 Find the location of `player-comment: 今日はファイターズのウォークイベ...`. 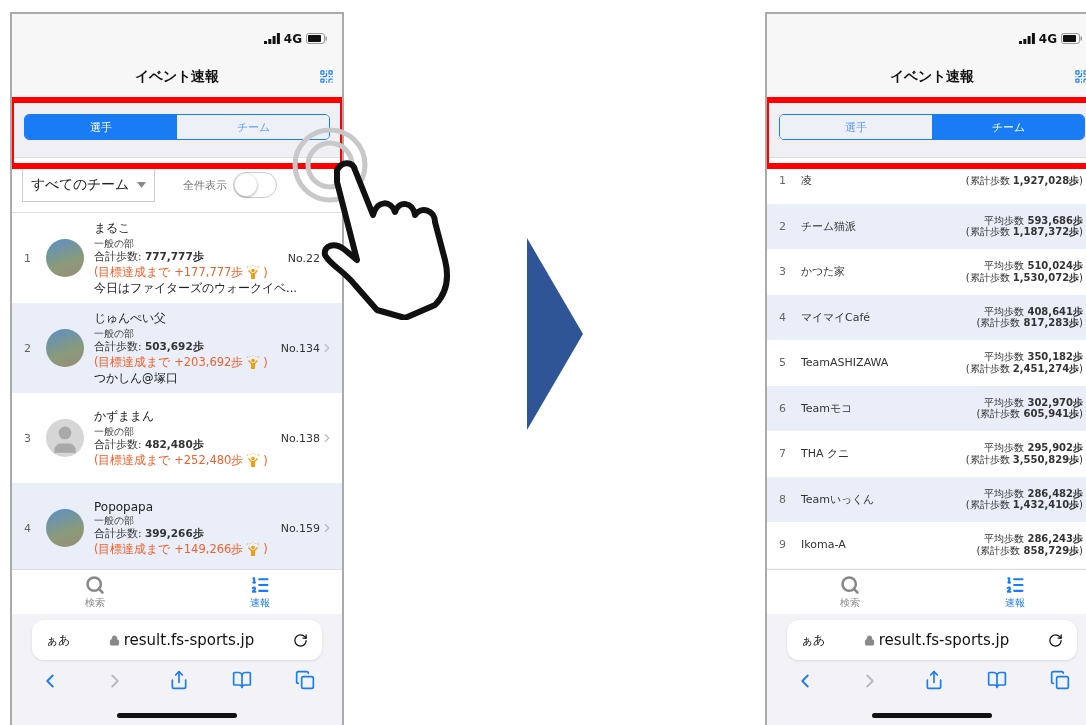

player-comment: 今日はファイターズのウォークイベ... is located at coordinates (195, 288).